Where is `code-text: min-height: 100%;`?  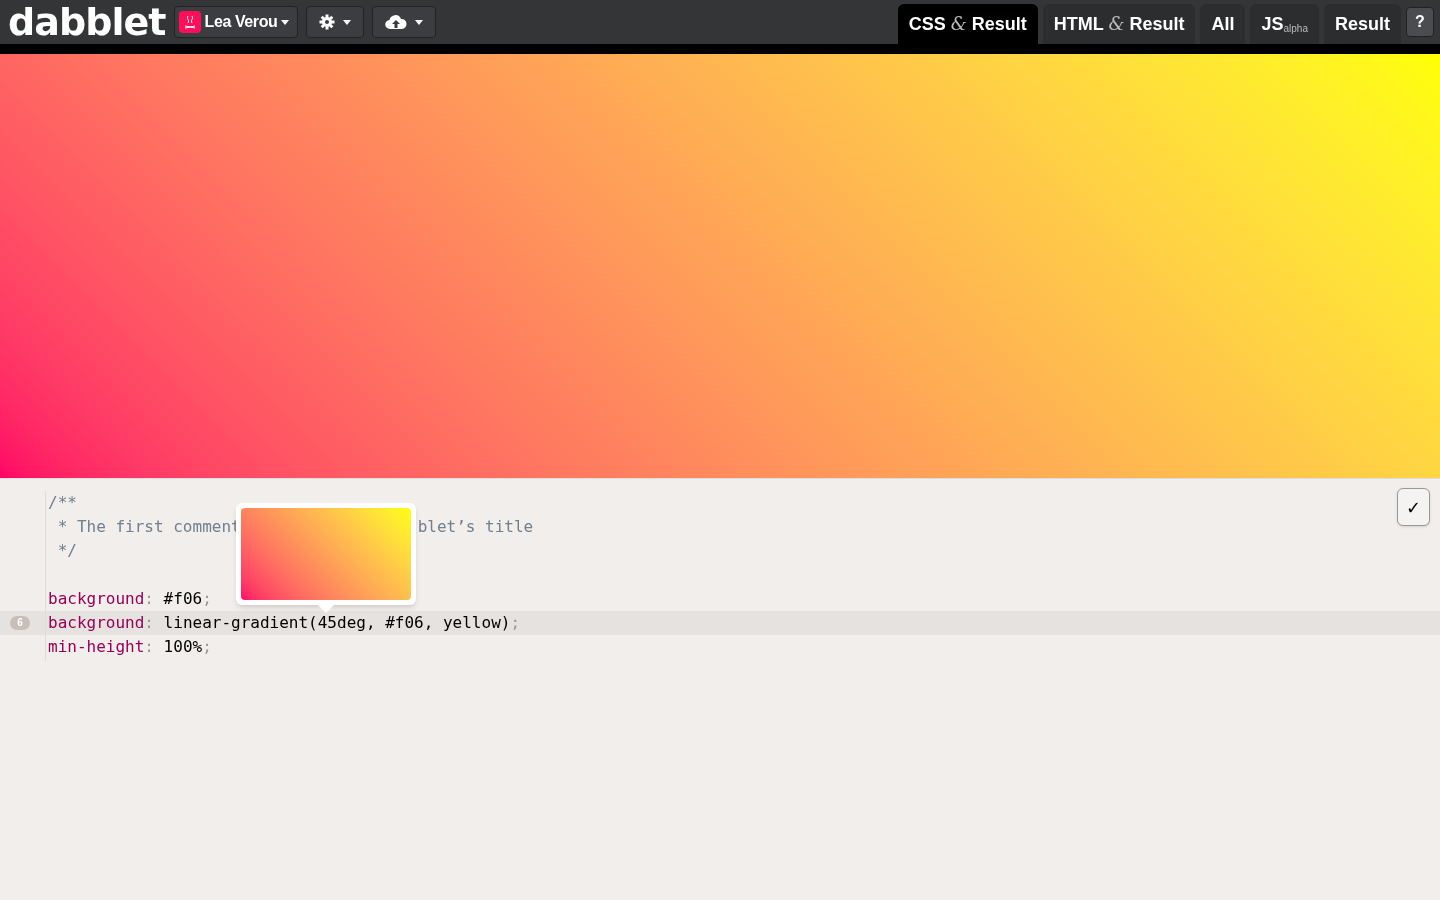
code-text: min-height: 100%; is located at coordinates (130, 647).